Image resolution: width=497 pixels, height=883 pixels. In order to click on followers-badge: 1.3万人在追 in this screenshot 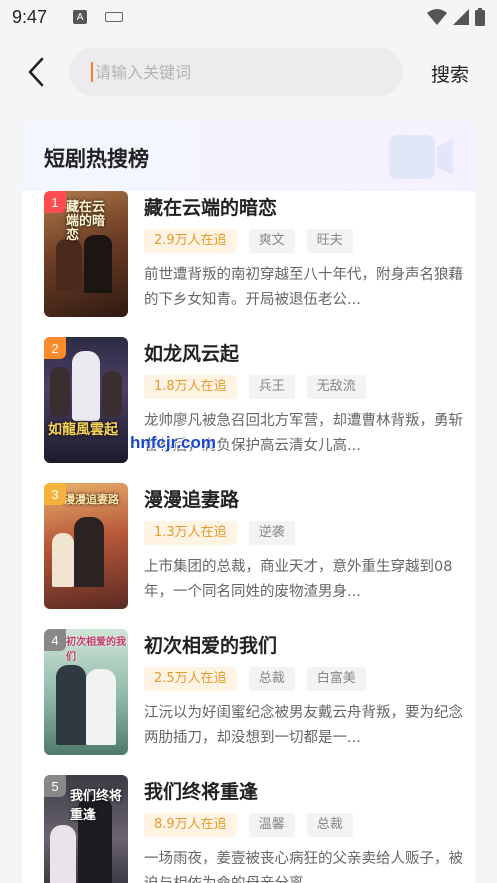, I will do `click(190, 533)`.